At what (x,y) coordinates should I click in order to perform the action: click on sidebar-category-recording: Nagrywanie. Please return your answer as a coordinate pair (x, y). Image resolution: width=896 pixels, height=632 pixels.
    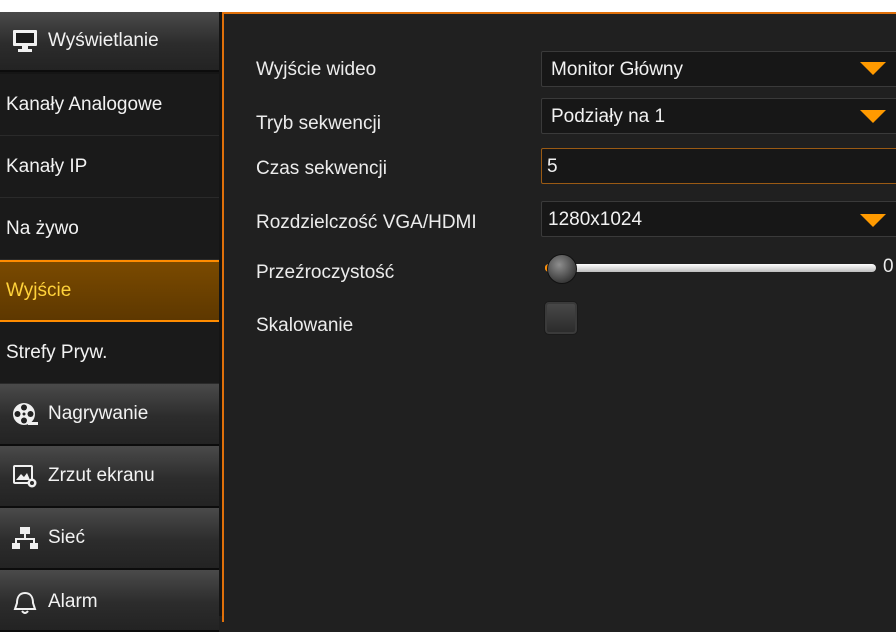
    Looking at the image, I should click on (109, 415).